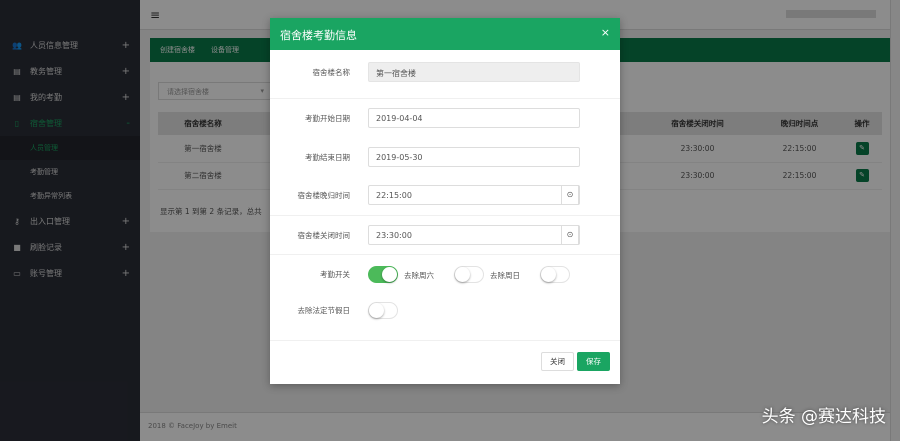  Describe the element at coordinates (324, 310) in the screenshot. I see `field-label: 去除法定节假日` at that location.